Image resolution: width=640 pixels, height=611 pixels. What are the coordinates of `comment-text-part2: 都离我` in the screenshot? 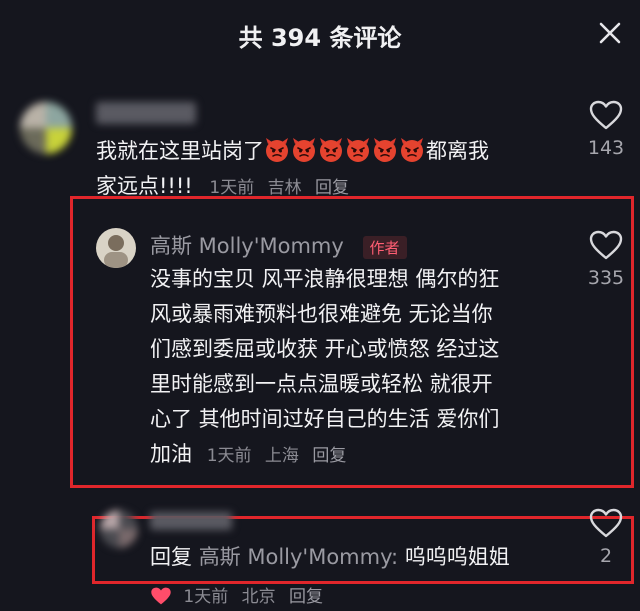 It's located at (457, 151).